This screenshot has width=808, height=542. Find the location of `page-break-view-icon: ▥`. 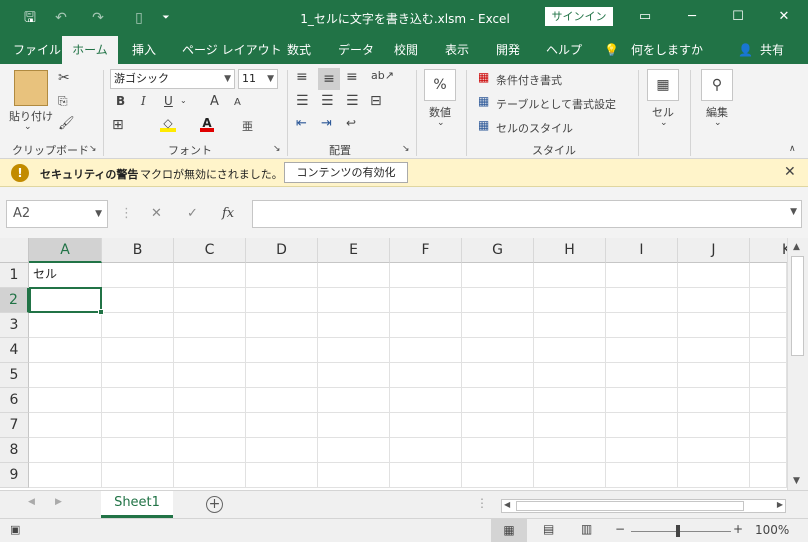

page-break-view-icon: ▥ is located at coordinates (586, 529).